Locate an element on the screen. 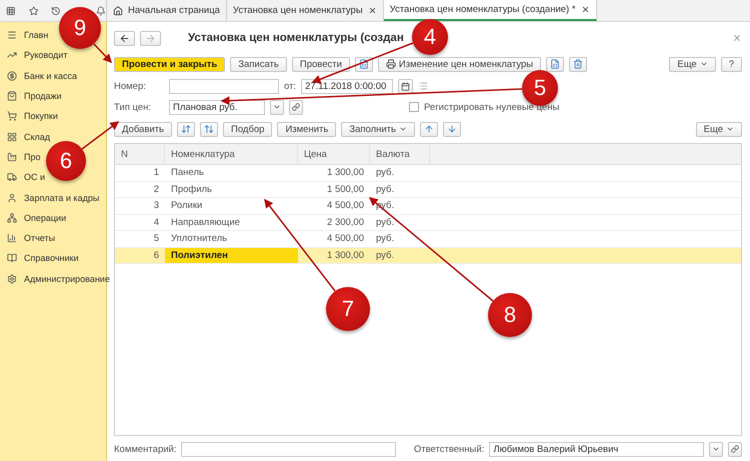 The width and height of the screenshot is (750, 461). table-cell-text: 3 is located at coordinates (156, 206).